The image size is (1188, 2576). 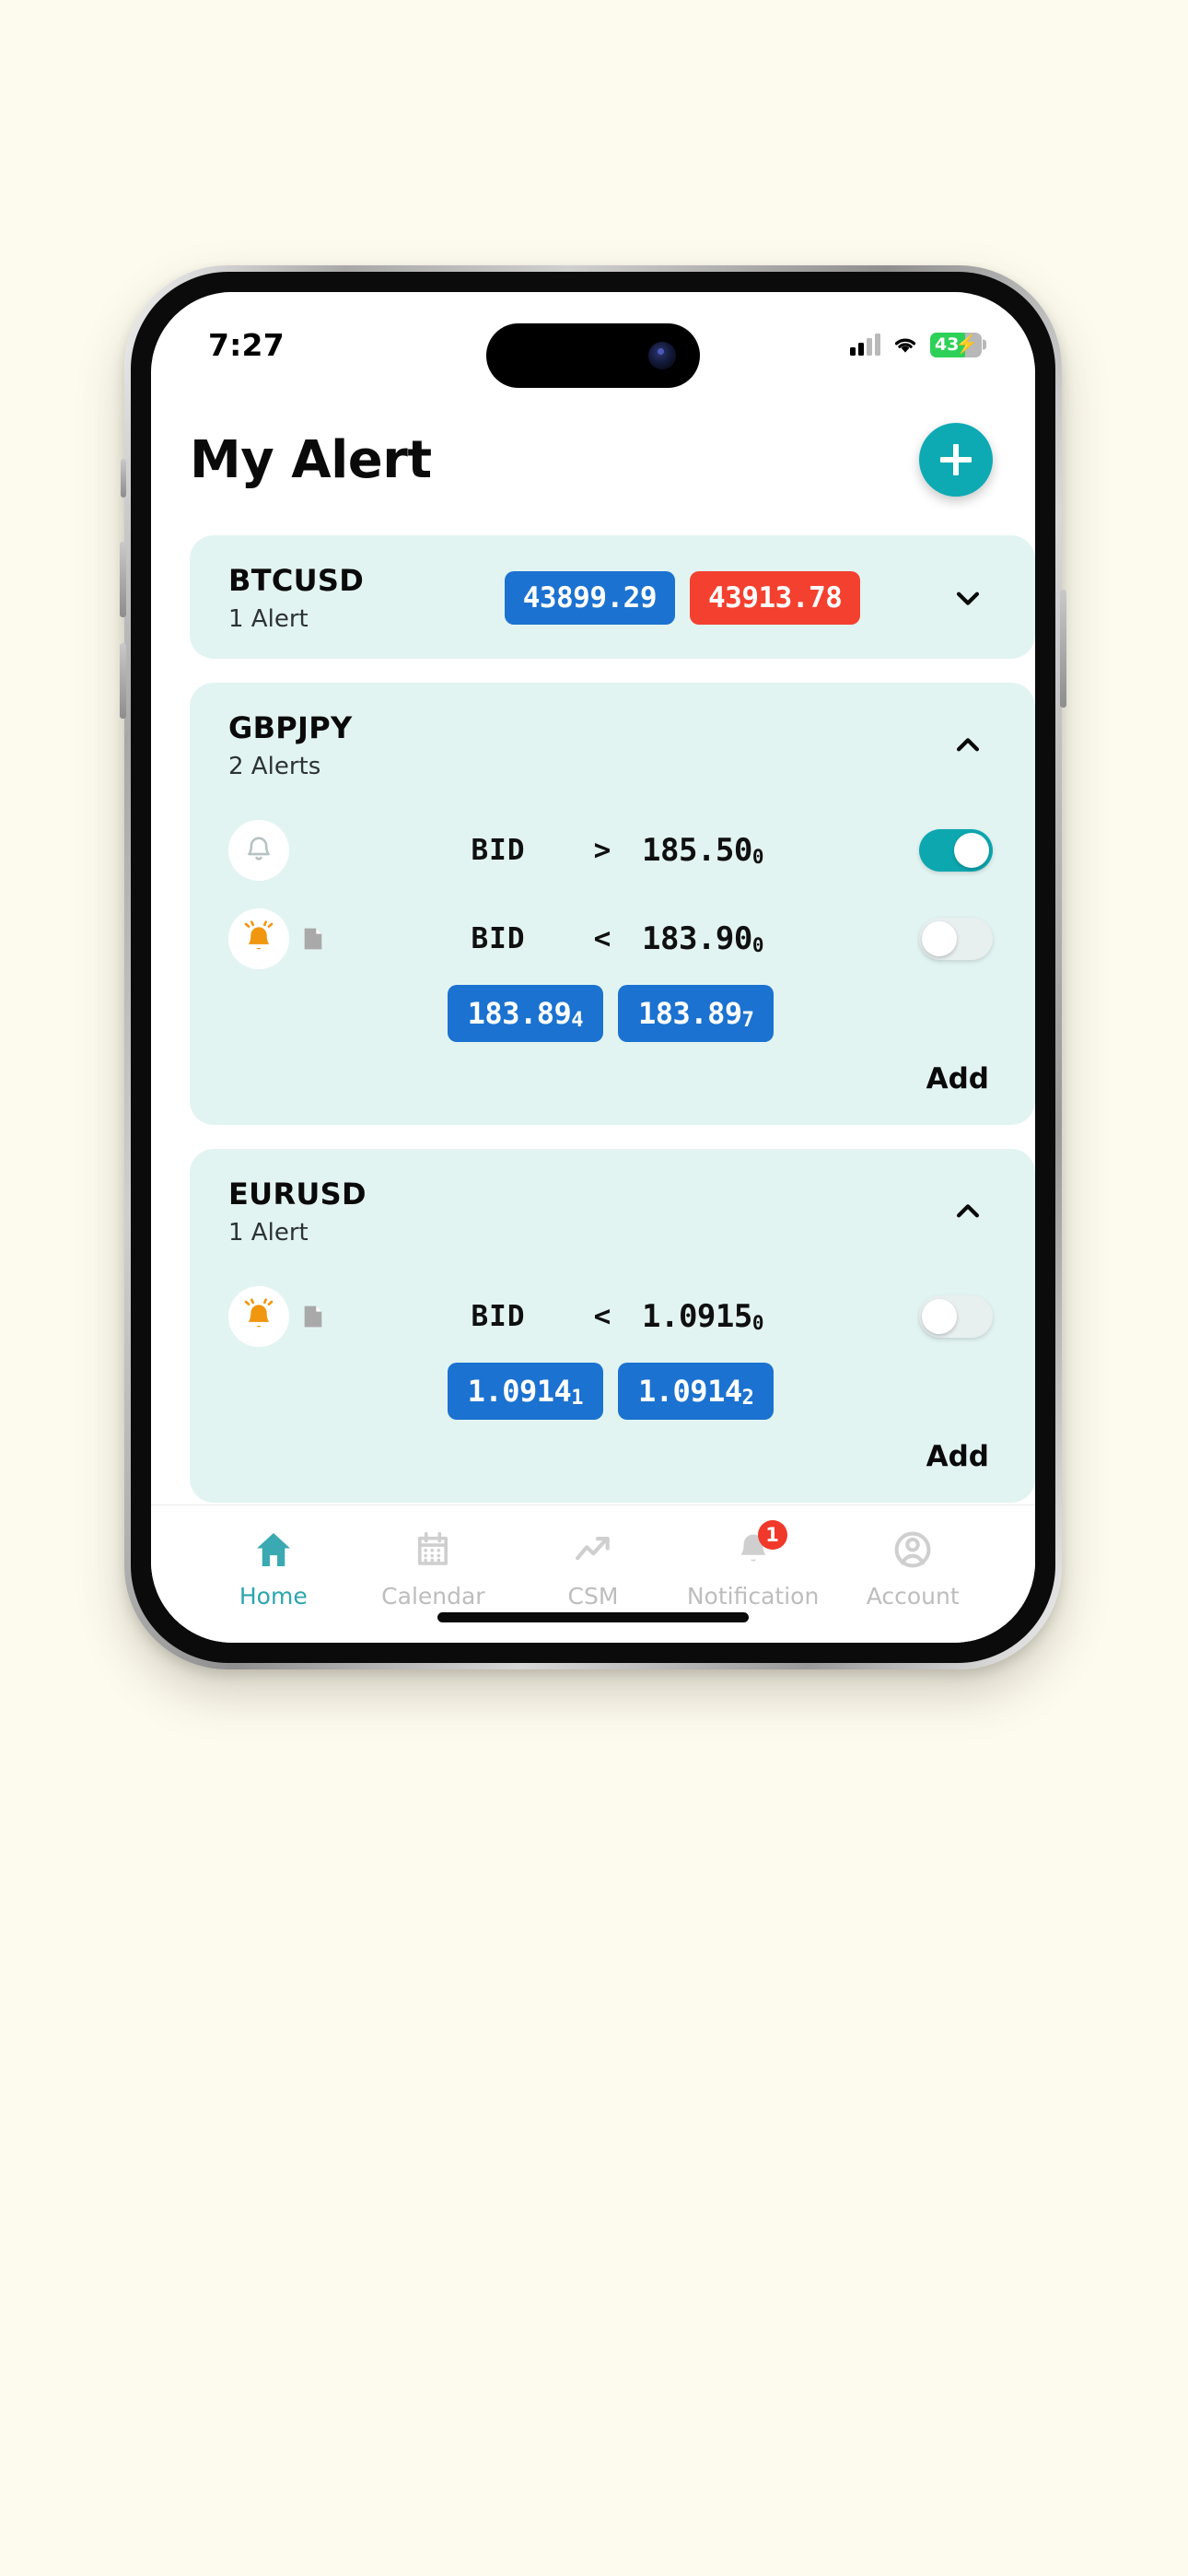 I want to click on tab-notification: 1 Notification, so click(x=753, y=1565).